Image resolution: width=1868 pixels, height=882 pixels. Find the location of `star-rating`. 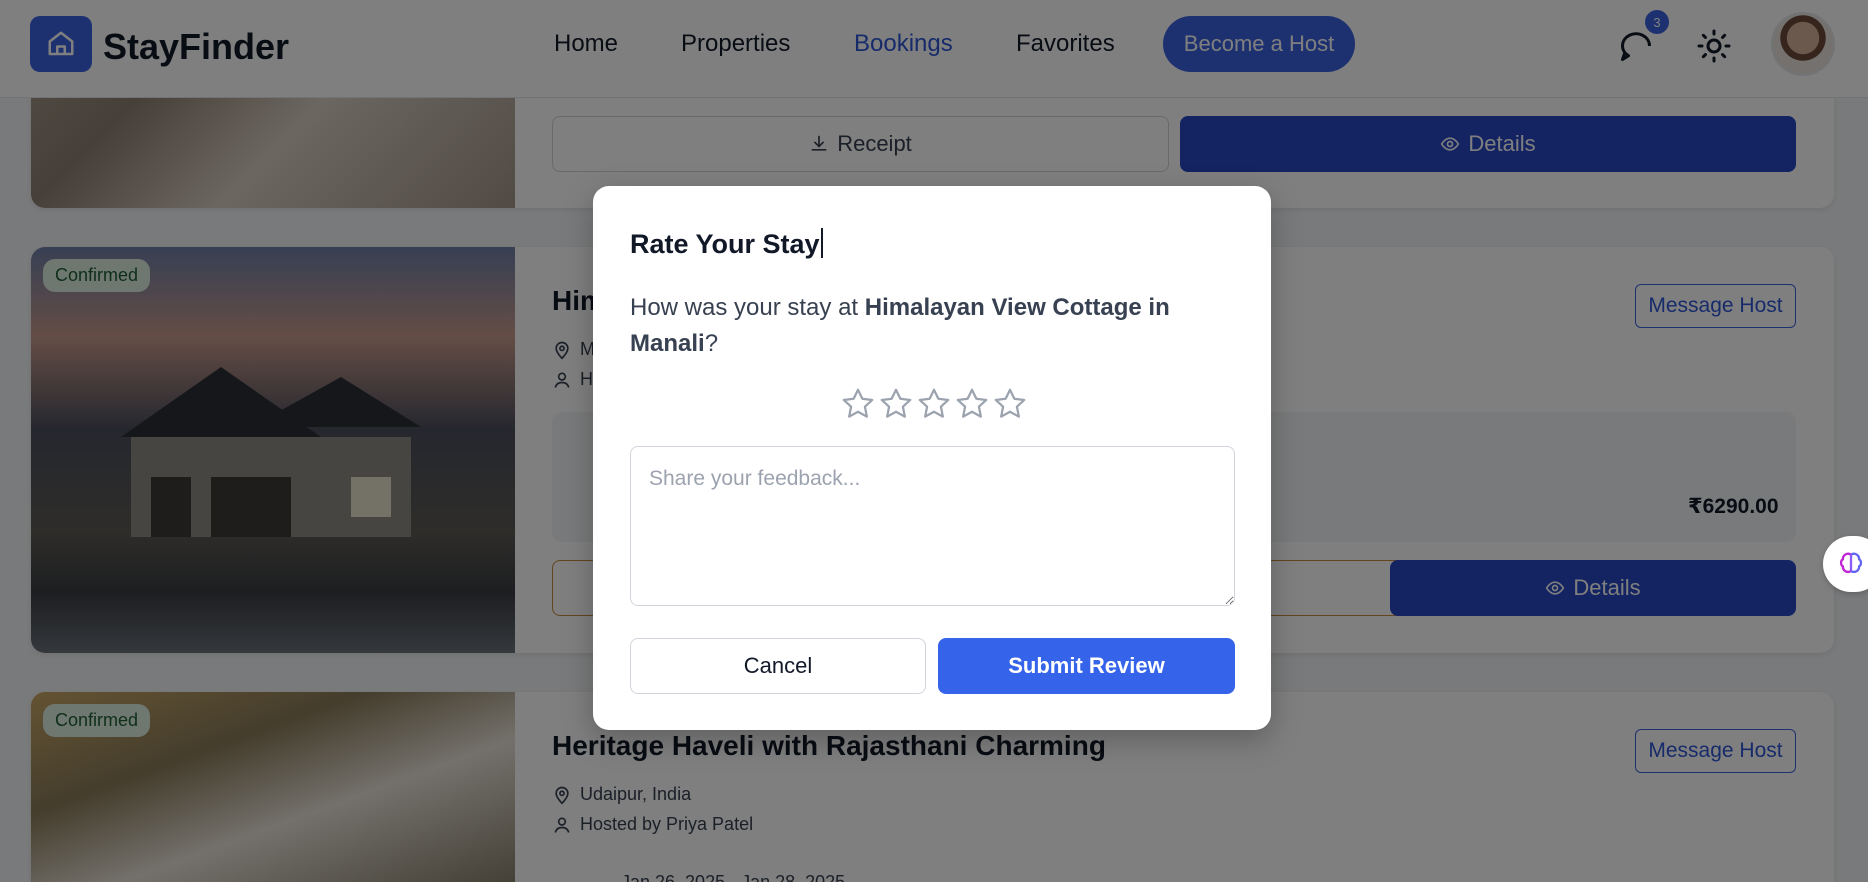

star-rating is located at coordinates (934, 404).